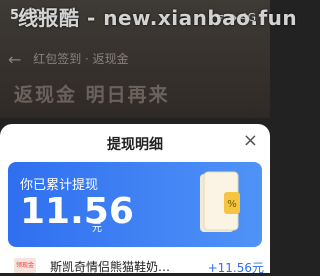  Describe the element at coordinates (235, 268) in the screenshot. I see `item-amount: +11.56元` at that location.